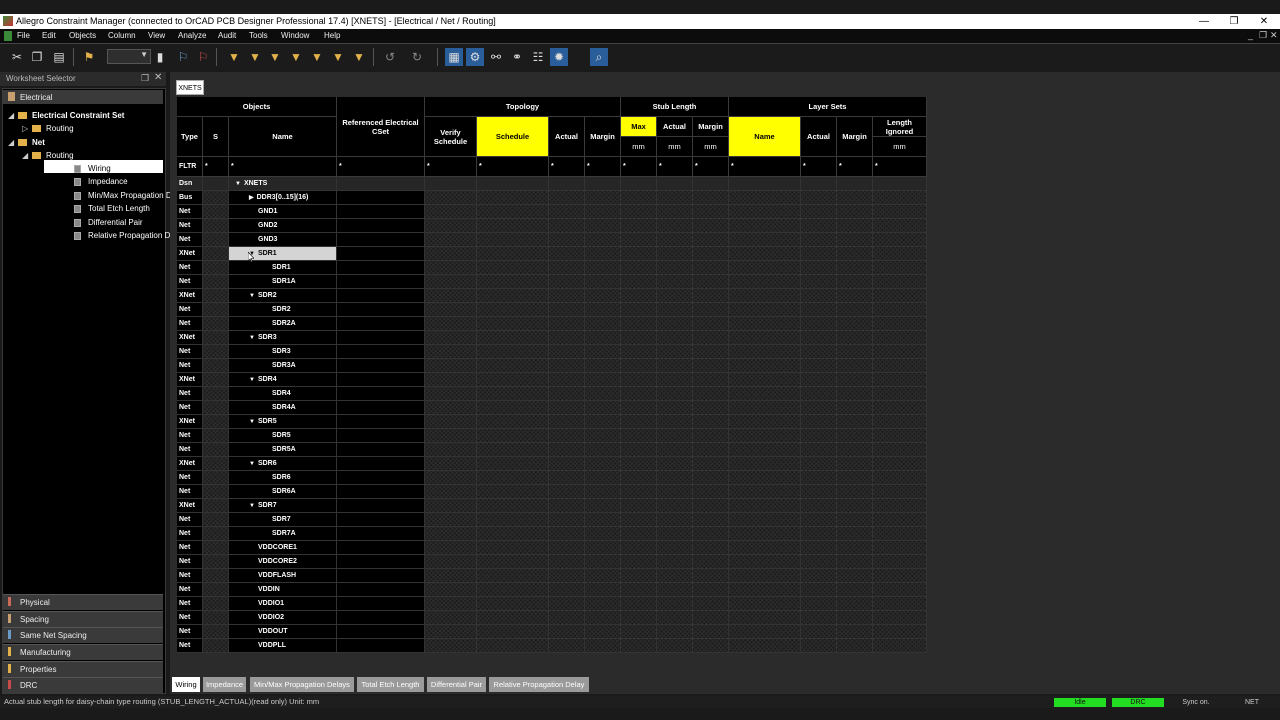  Describe the element at coordinates (83, 97) in the screenshot. I see `category-electrical: Electrical` at that location.